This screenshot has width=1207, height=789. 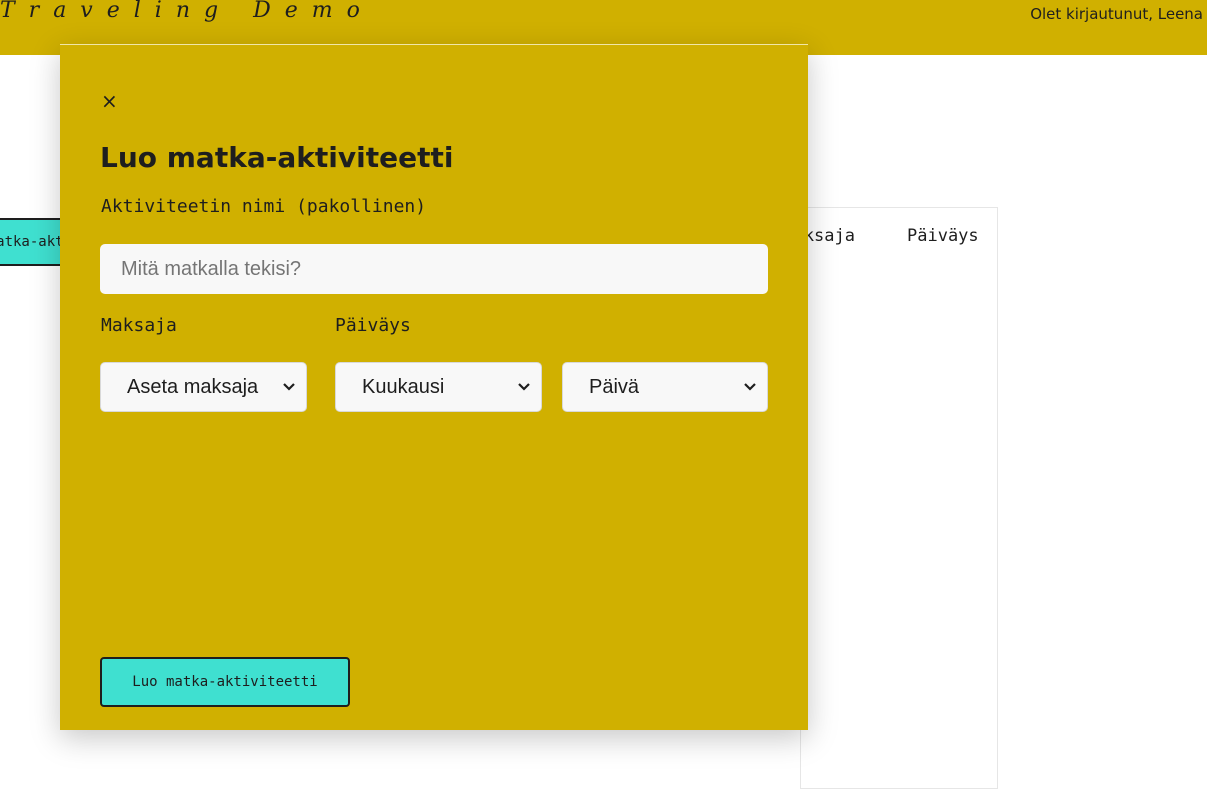 What do you see at coordinates (899, 498) in the screenshot?
I see `activity-table-panel` at bounding box center [899, 498].